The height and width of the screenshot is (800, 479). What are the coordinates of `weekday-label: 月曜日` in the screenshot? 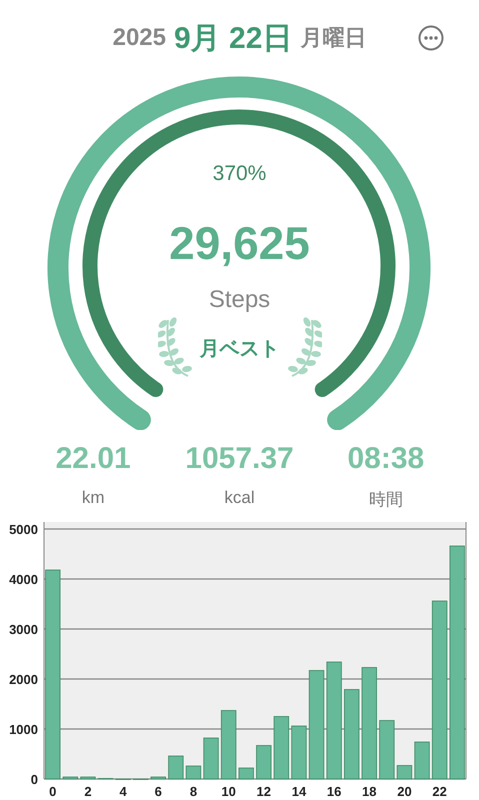 It's located at (333, 38).